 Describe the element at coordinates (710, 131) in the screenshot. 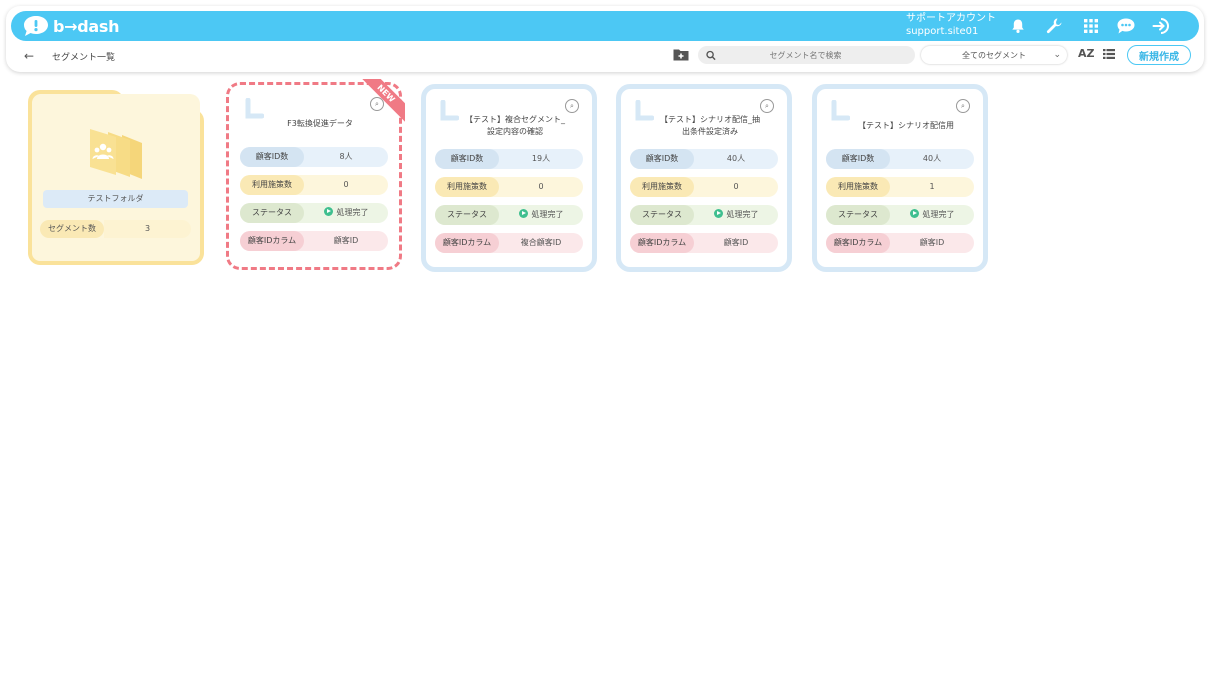

I see `segment-title-line2: 出条件設定済み` at that location.